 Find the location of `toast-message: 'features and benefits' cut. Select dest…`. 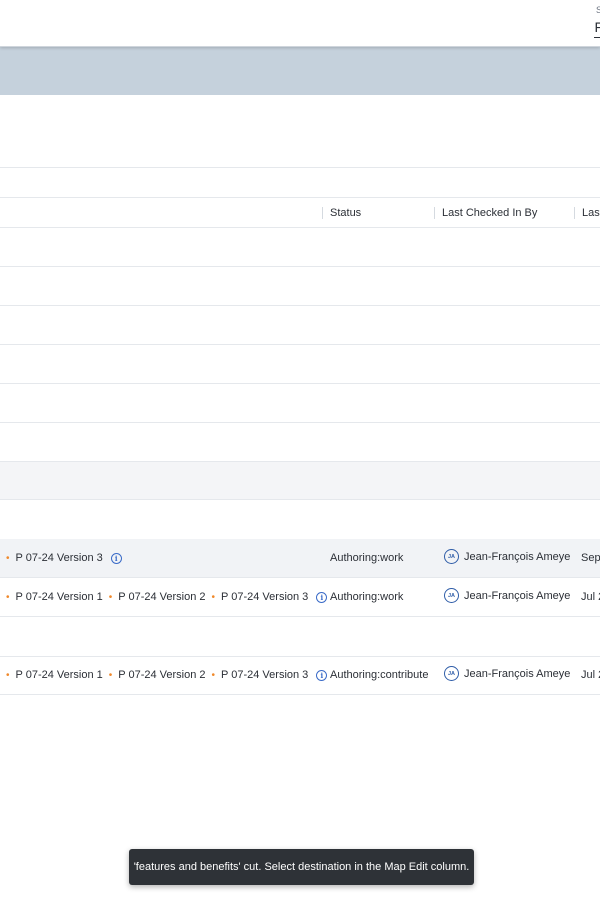

toast-message: 'features and benefits' cut. Select dest… is located at coordinates (301, 867).